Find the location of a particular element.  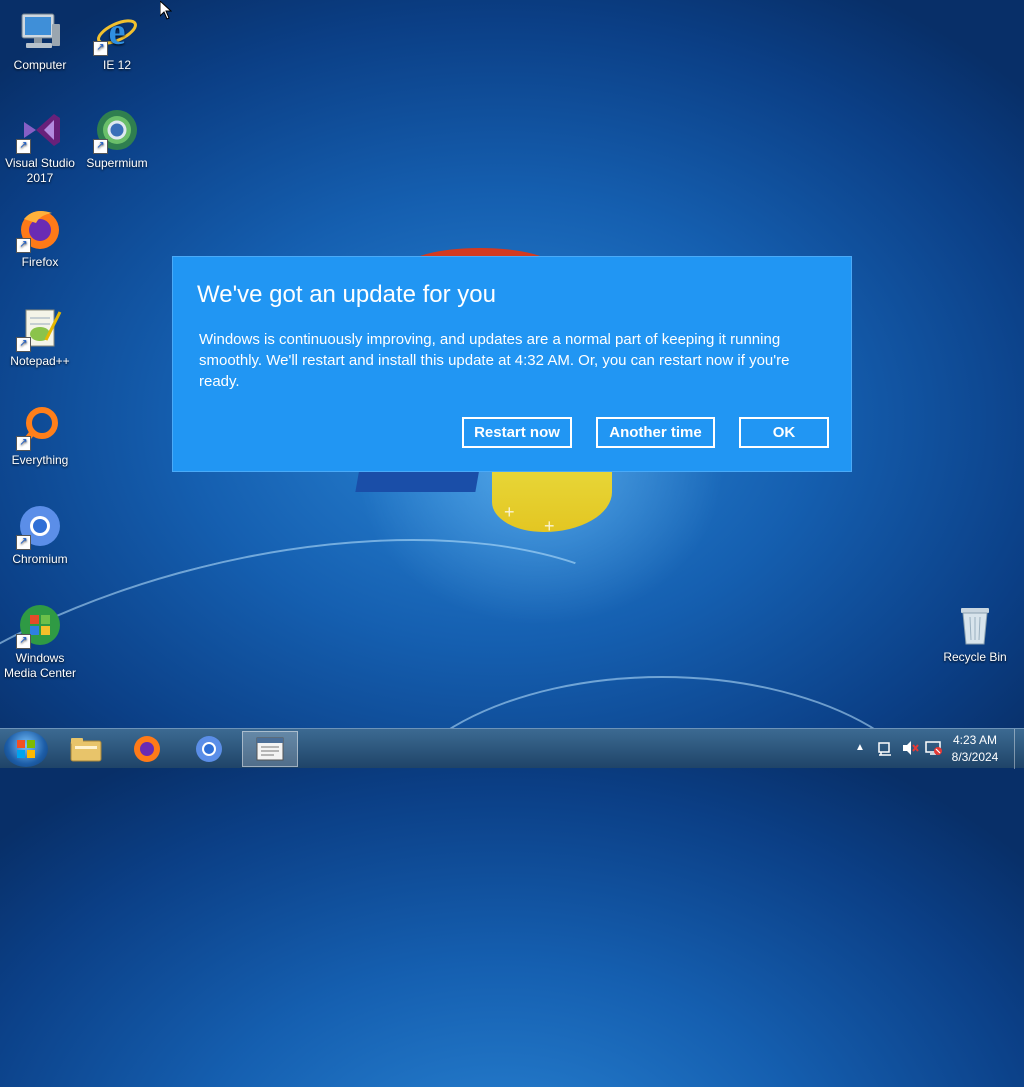

desktop-icon-visual-studio: ↗ Visual Studio 2017 is located at coordinates (40, 146).